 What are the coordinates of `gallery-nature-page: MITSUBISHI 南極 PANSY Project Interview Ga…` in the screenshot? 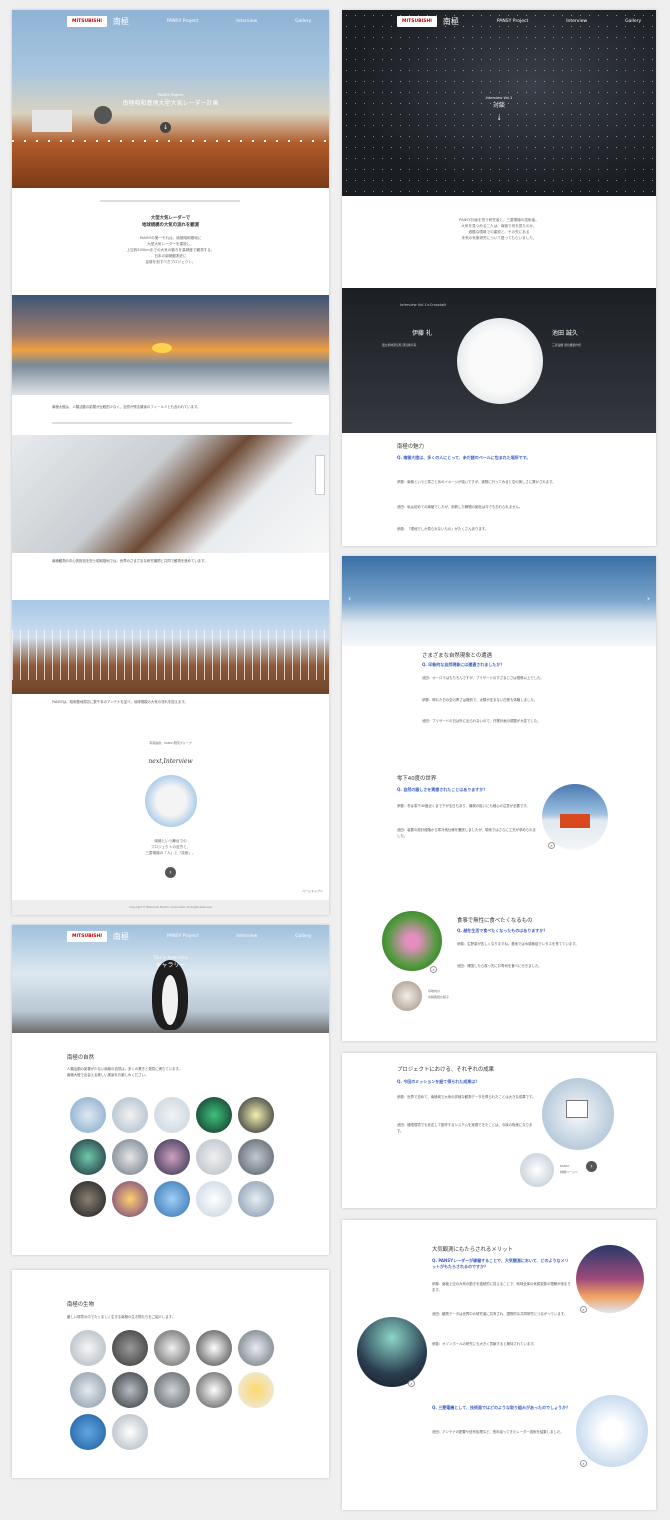 It's located at (170, 1090).